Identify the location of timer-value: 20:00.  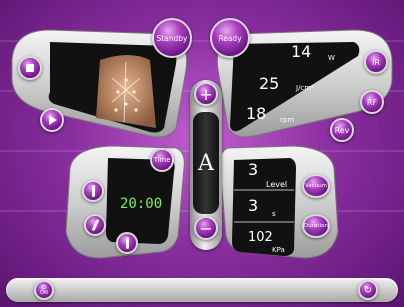
(141, 204).